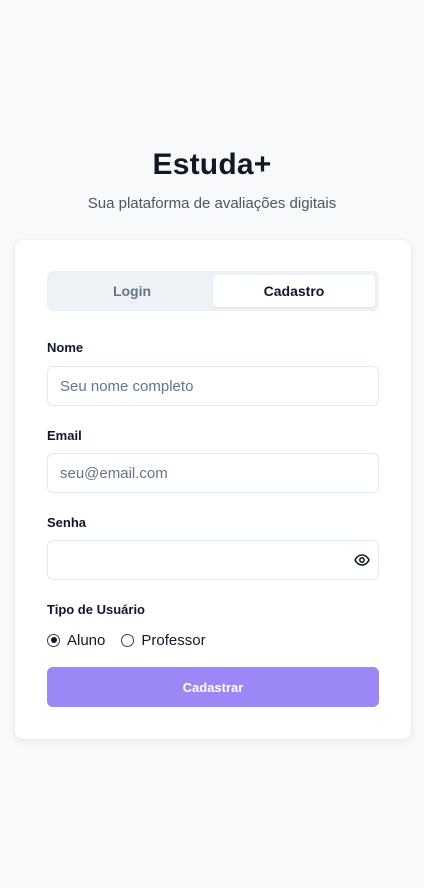 This screenshot has height=888, width=424. Describe the element at coordinates (213, 386) in the screenshot. I see `name-input` at that location.